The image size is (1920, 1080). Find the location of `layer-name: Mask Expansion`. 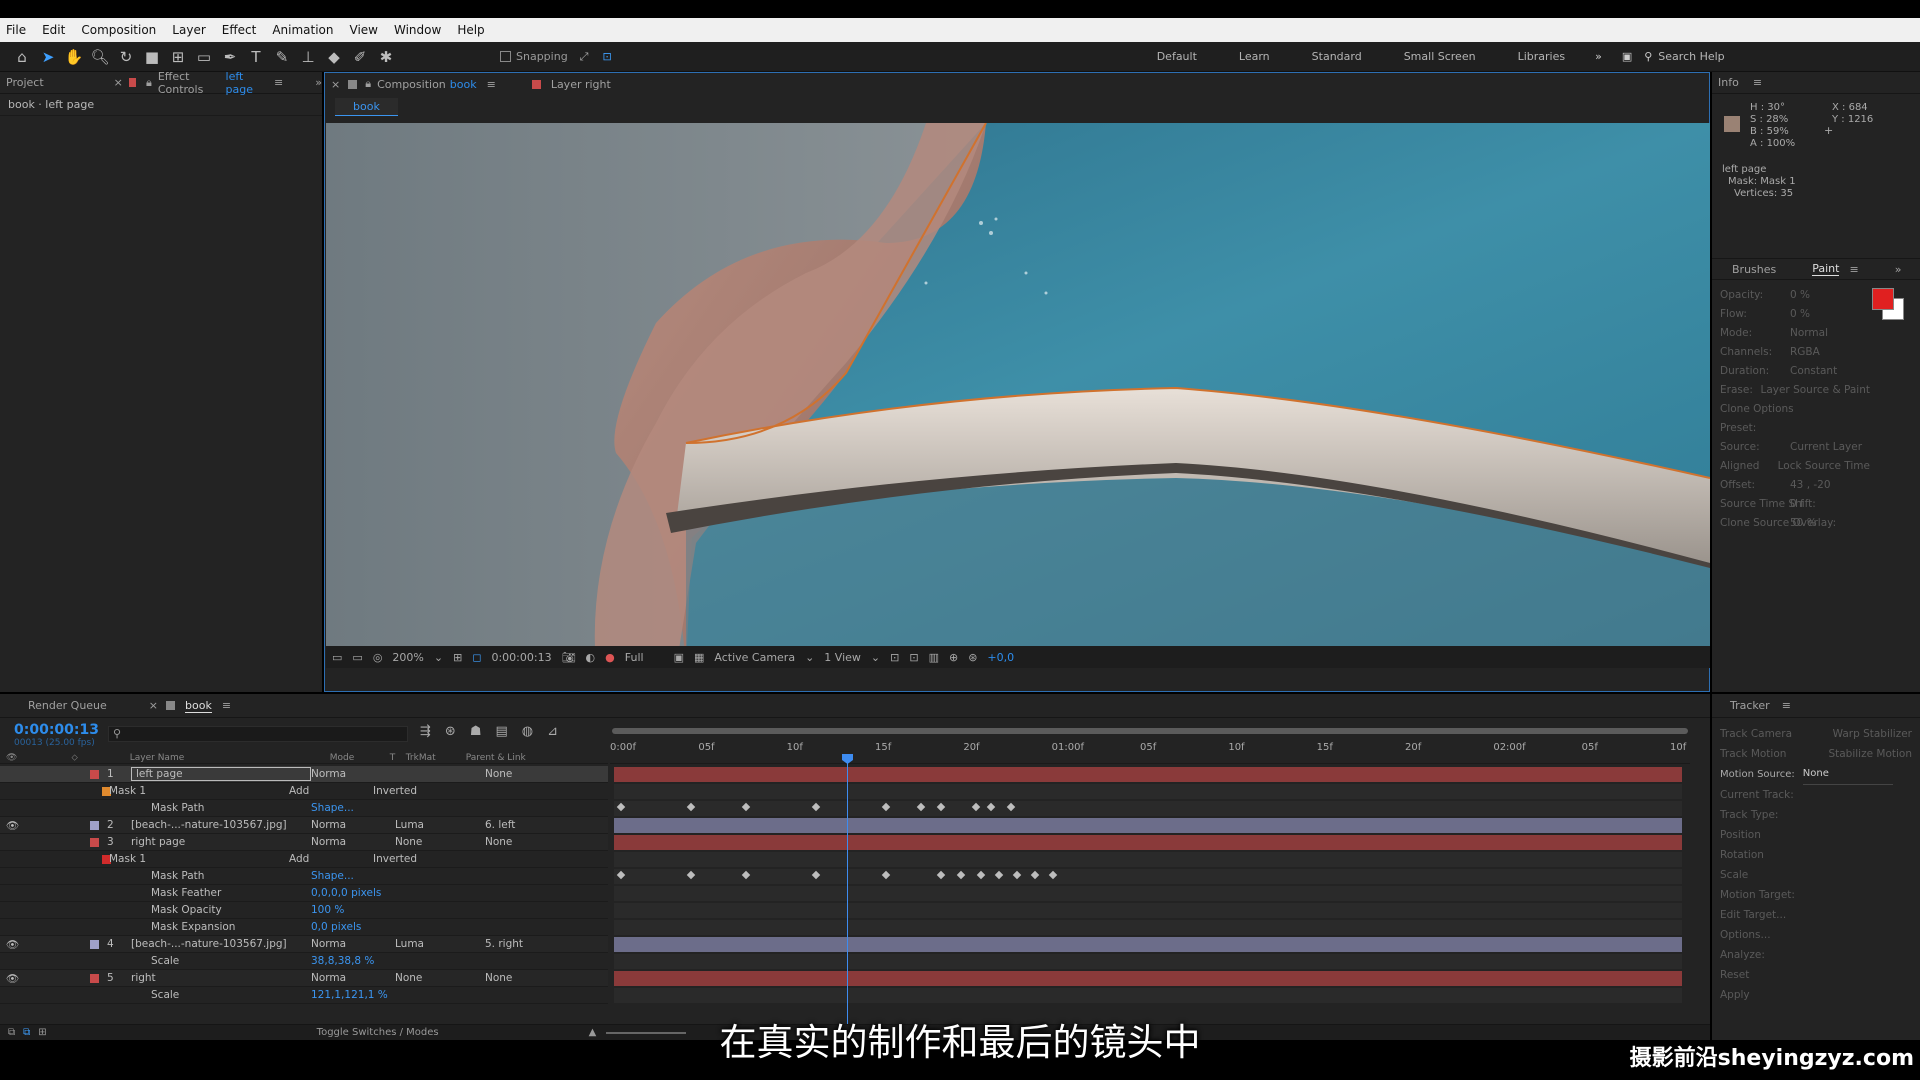

layer-name: Mask Expansion is located at coordinates (221, 927).